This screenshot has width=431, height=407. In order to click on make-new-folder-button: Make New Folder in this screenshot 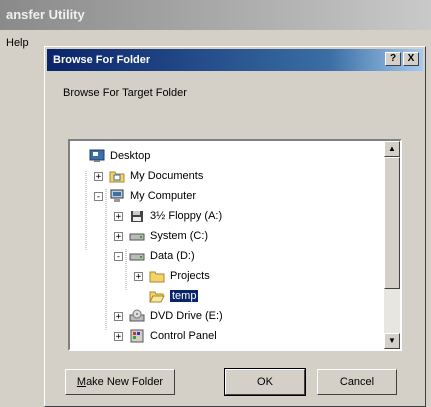, I will do `click(120, 382)`.